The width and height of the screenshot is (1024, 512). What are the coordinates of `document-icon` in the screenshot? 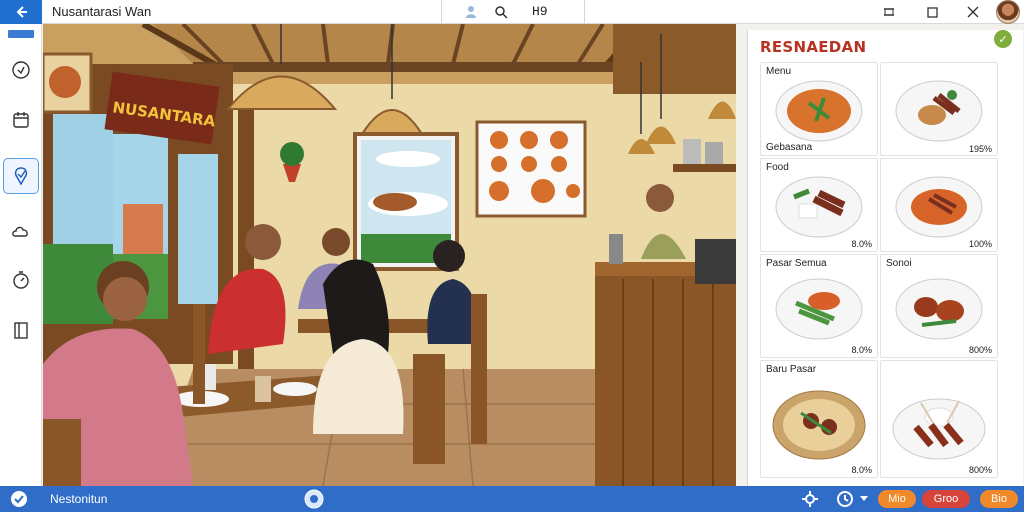 It's located at (21, 330).